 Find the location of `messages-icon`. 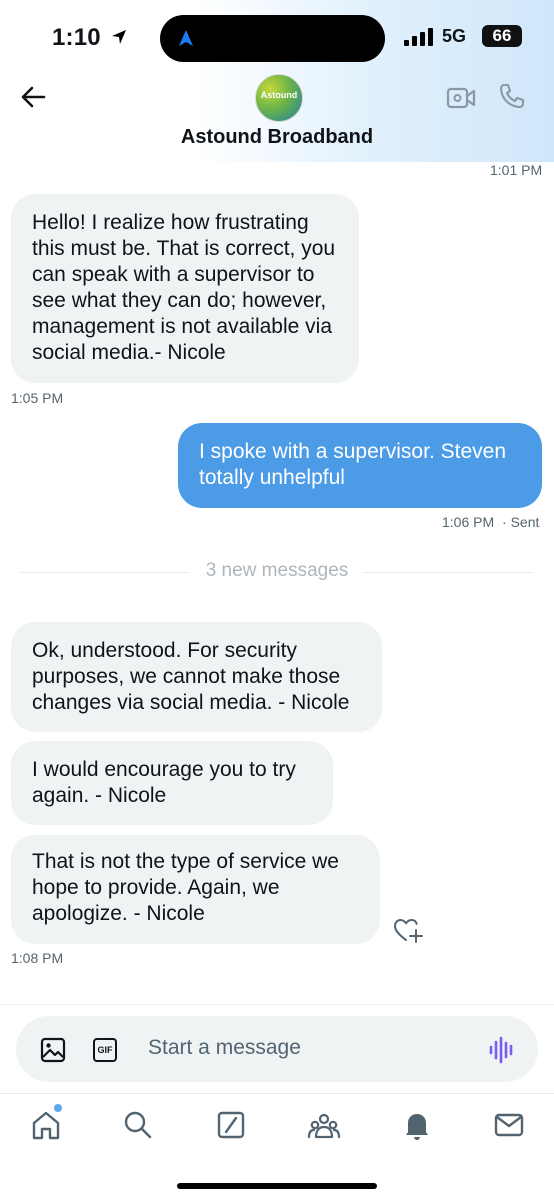

messages-icon is located at coordinates (509, 1125).